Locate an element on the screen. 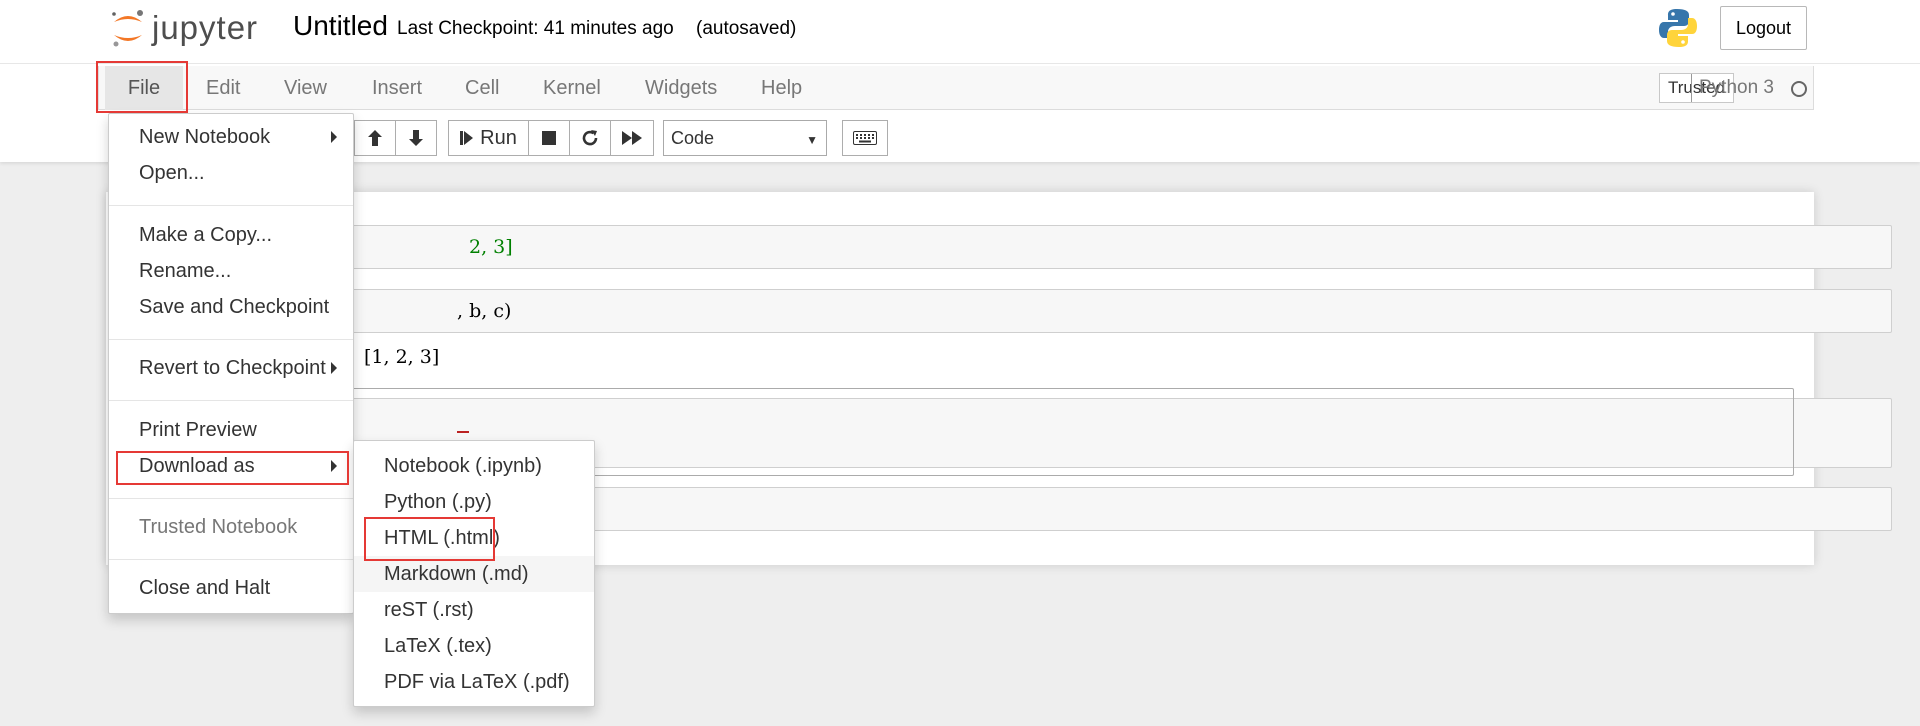 The height and width of the screenshot is (726, 1920). restart-button is located at coordinates (590, 138).